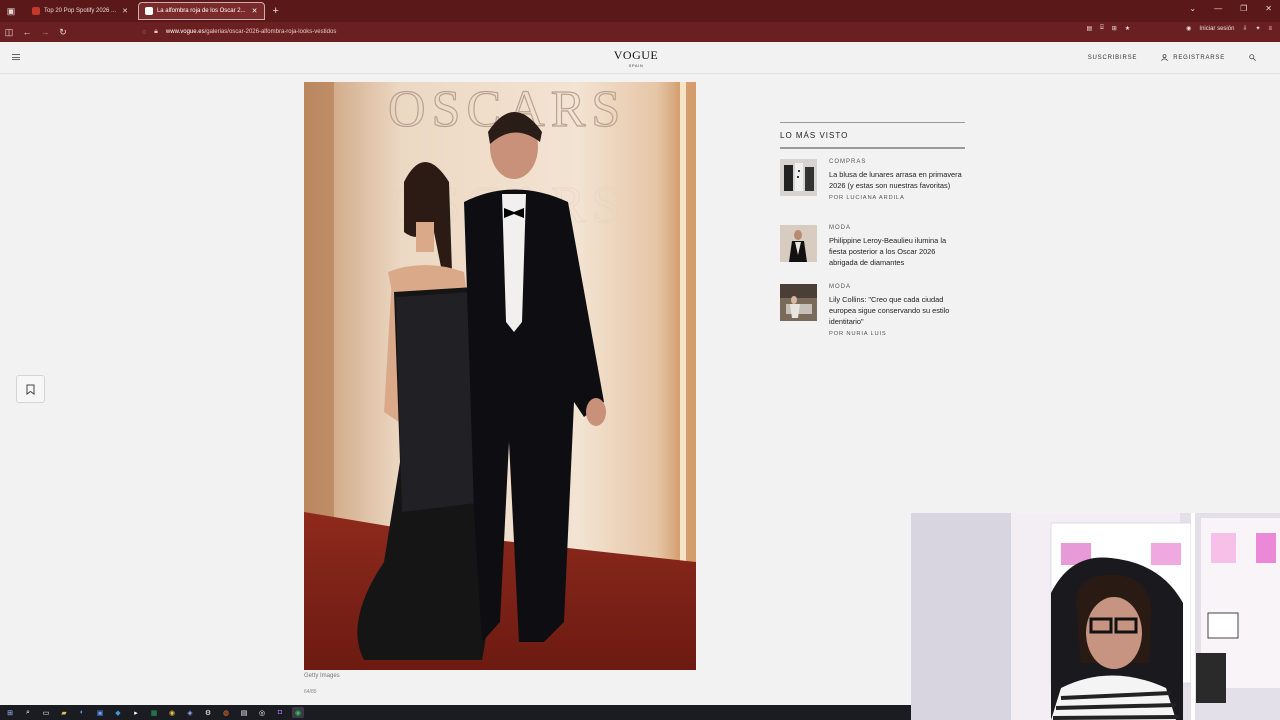 The width and height of the screenshot is (1280, 720). Describe the element at coordinates (322, 676) in the screenshot. I see `photo-credit: Getty Images` at that location.